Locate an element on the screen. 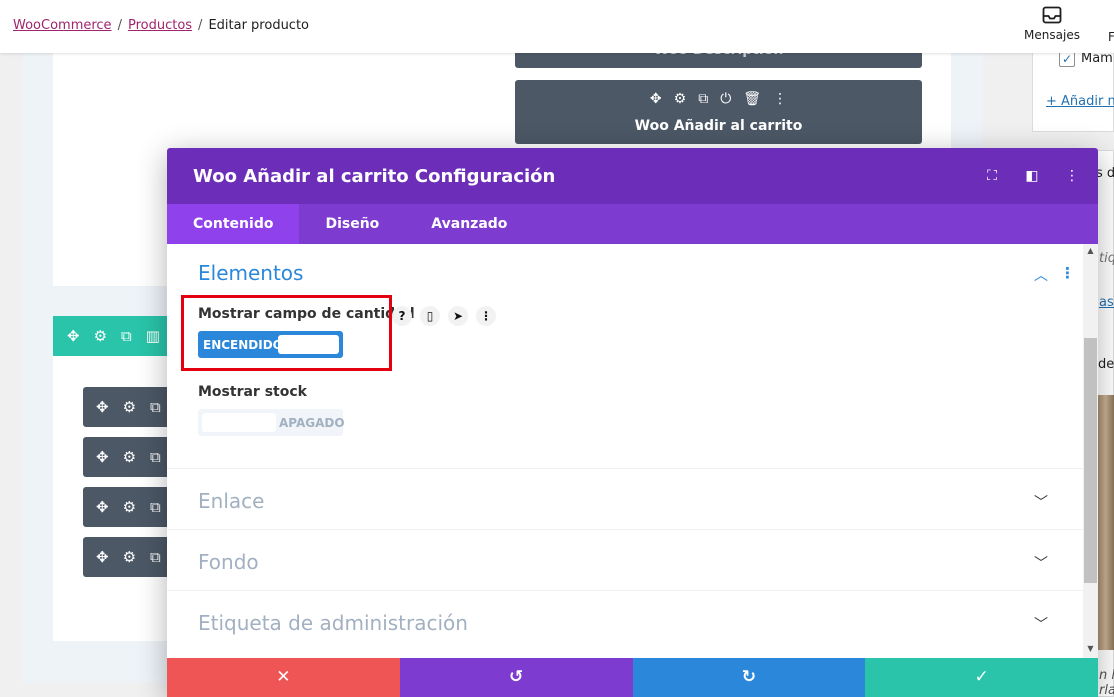 This screenshot has width=1114, height=697. chevron-up-icon: ︿ is located at coordinates (1041, 275).